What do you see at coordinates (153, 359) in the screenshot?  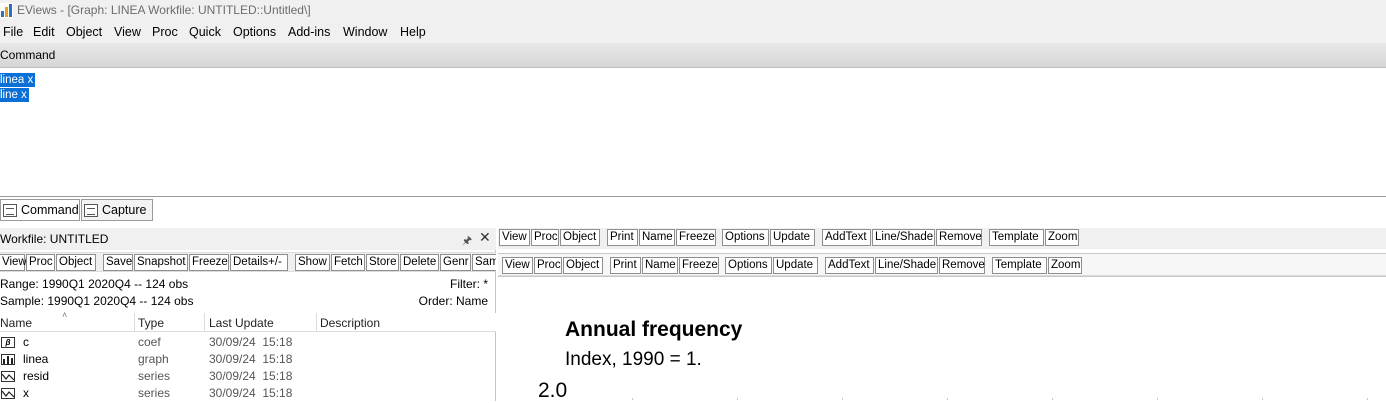 I see `object-type: graph` at bounding box center [153, 359].